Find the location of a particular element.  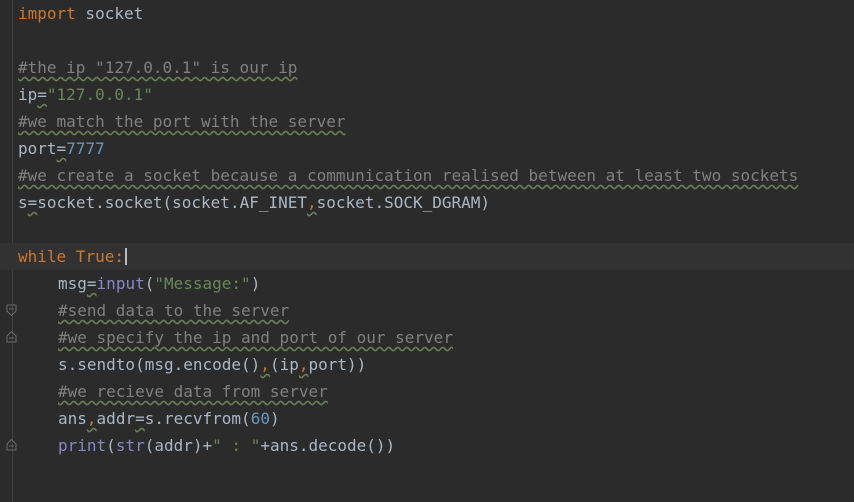

variable: s is located at coordinates (23, 202).